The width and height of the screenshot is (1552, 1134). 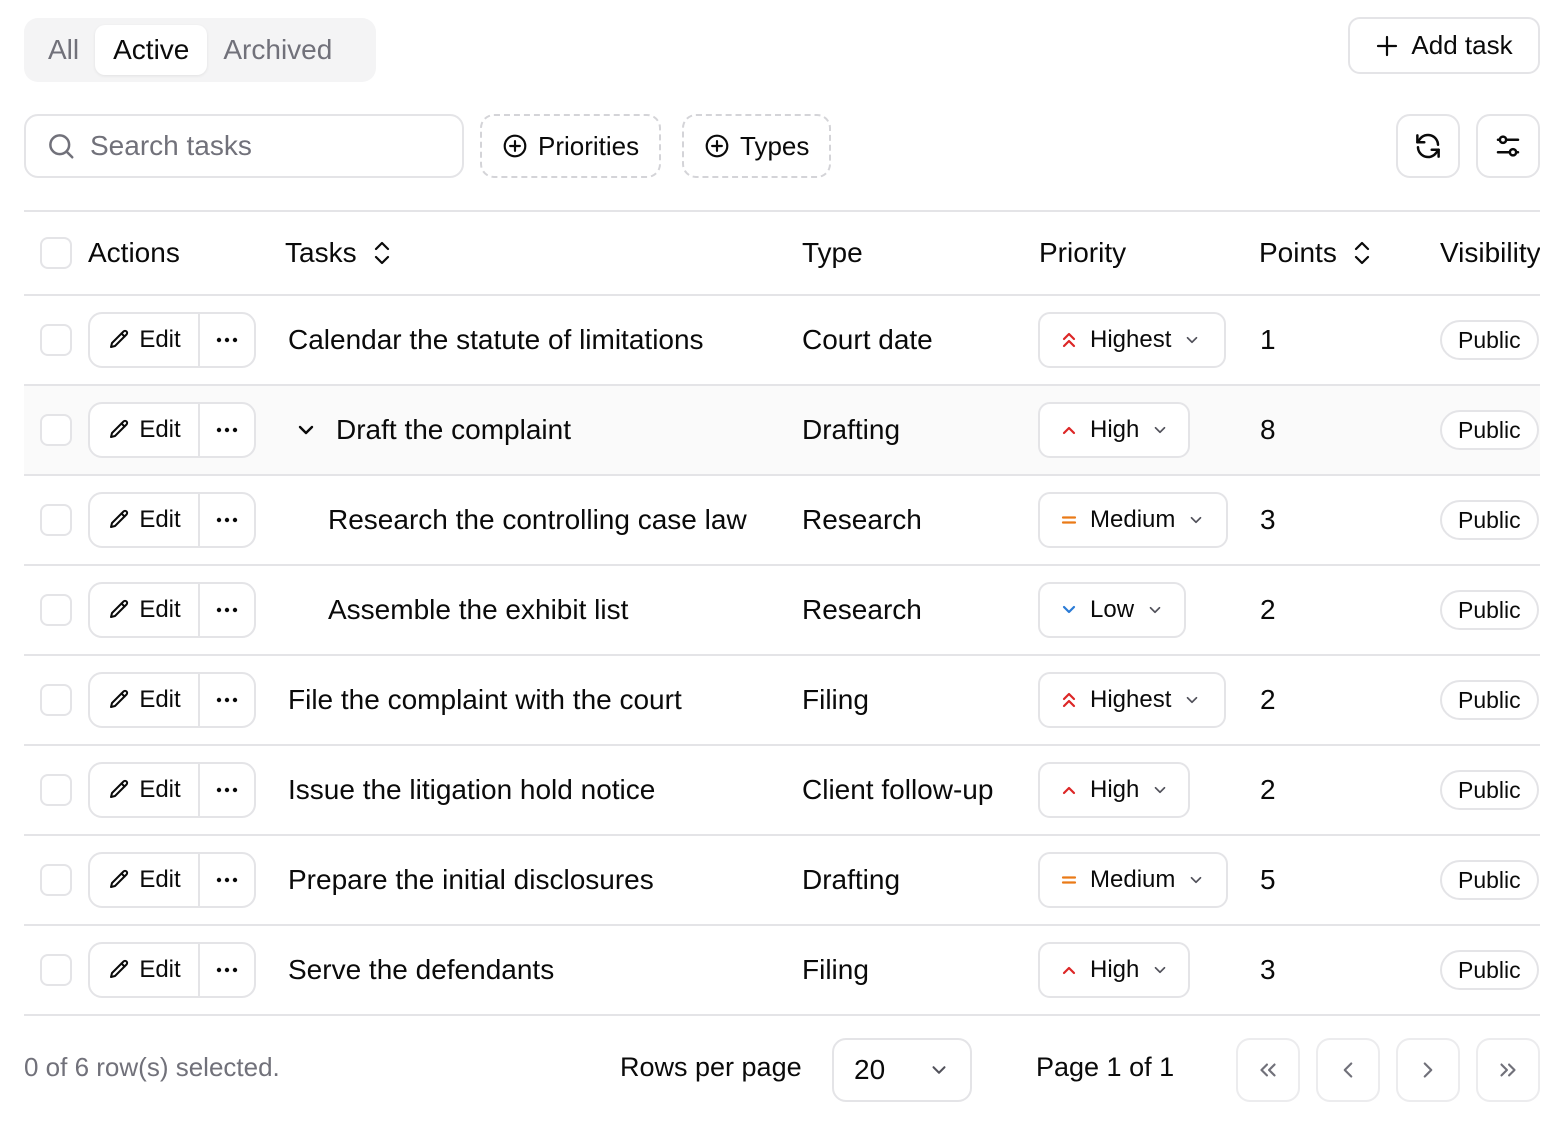 I want to click on next-page-button, so click(x=1428, y=1070).